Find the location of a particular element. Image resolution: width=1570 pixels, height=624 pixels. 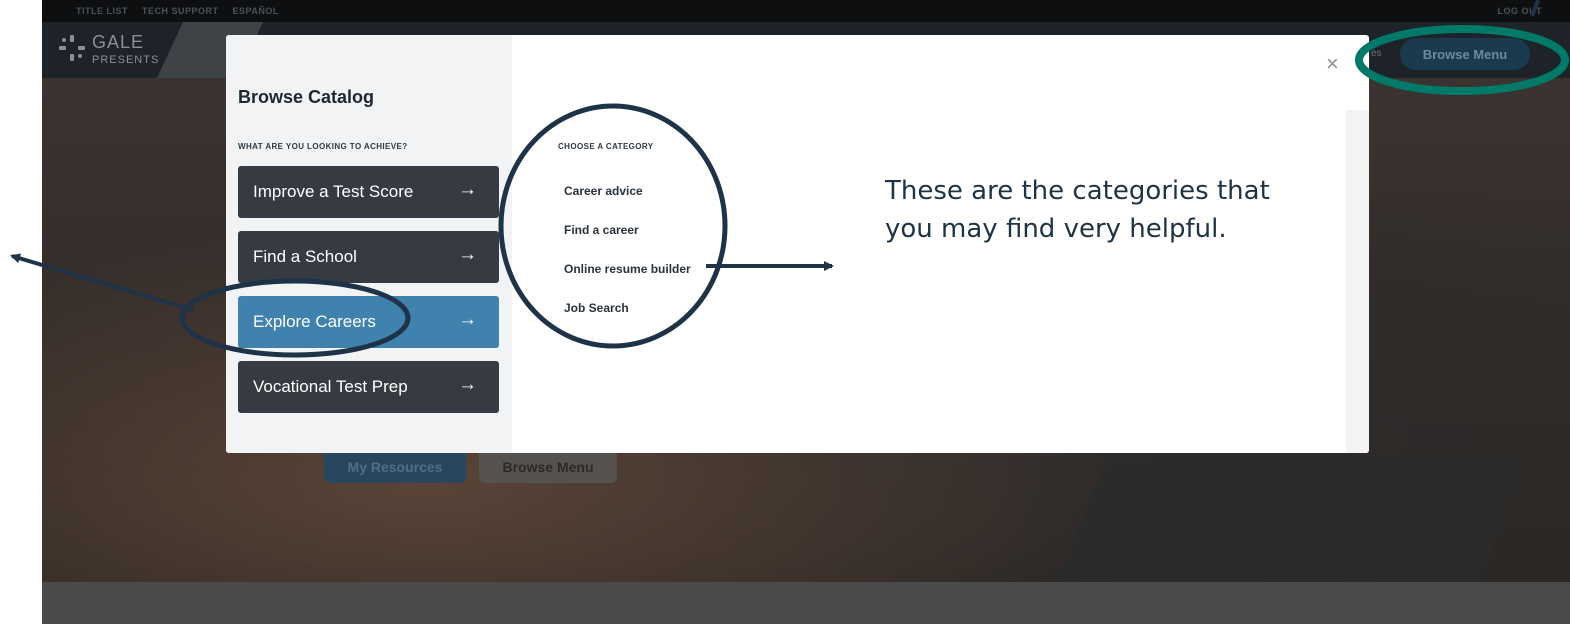

category-career-advice: Career advice is located at coordinates (603, 191).